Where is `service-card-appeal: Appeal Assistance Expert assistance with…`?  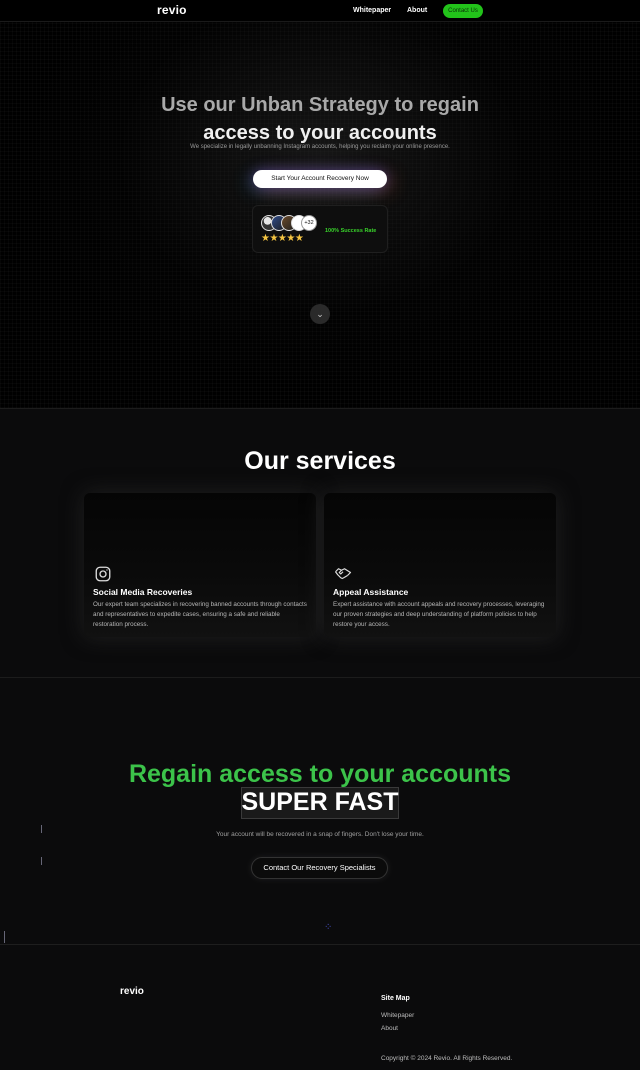 service-card-appeal: Appeal Assistance Expert assistance with… is located at coordinates (440, 565).